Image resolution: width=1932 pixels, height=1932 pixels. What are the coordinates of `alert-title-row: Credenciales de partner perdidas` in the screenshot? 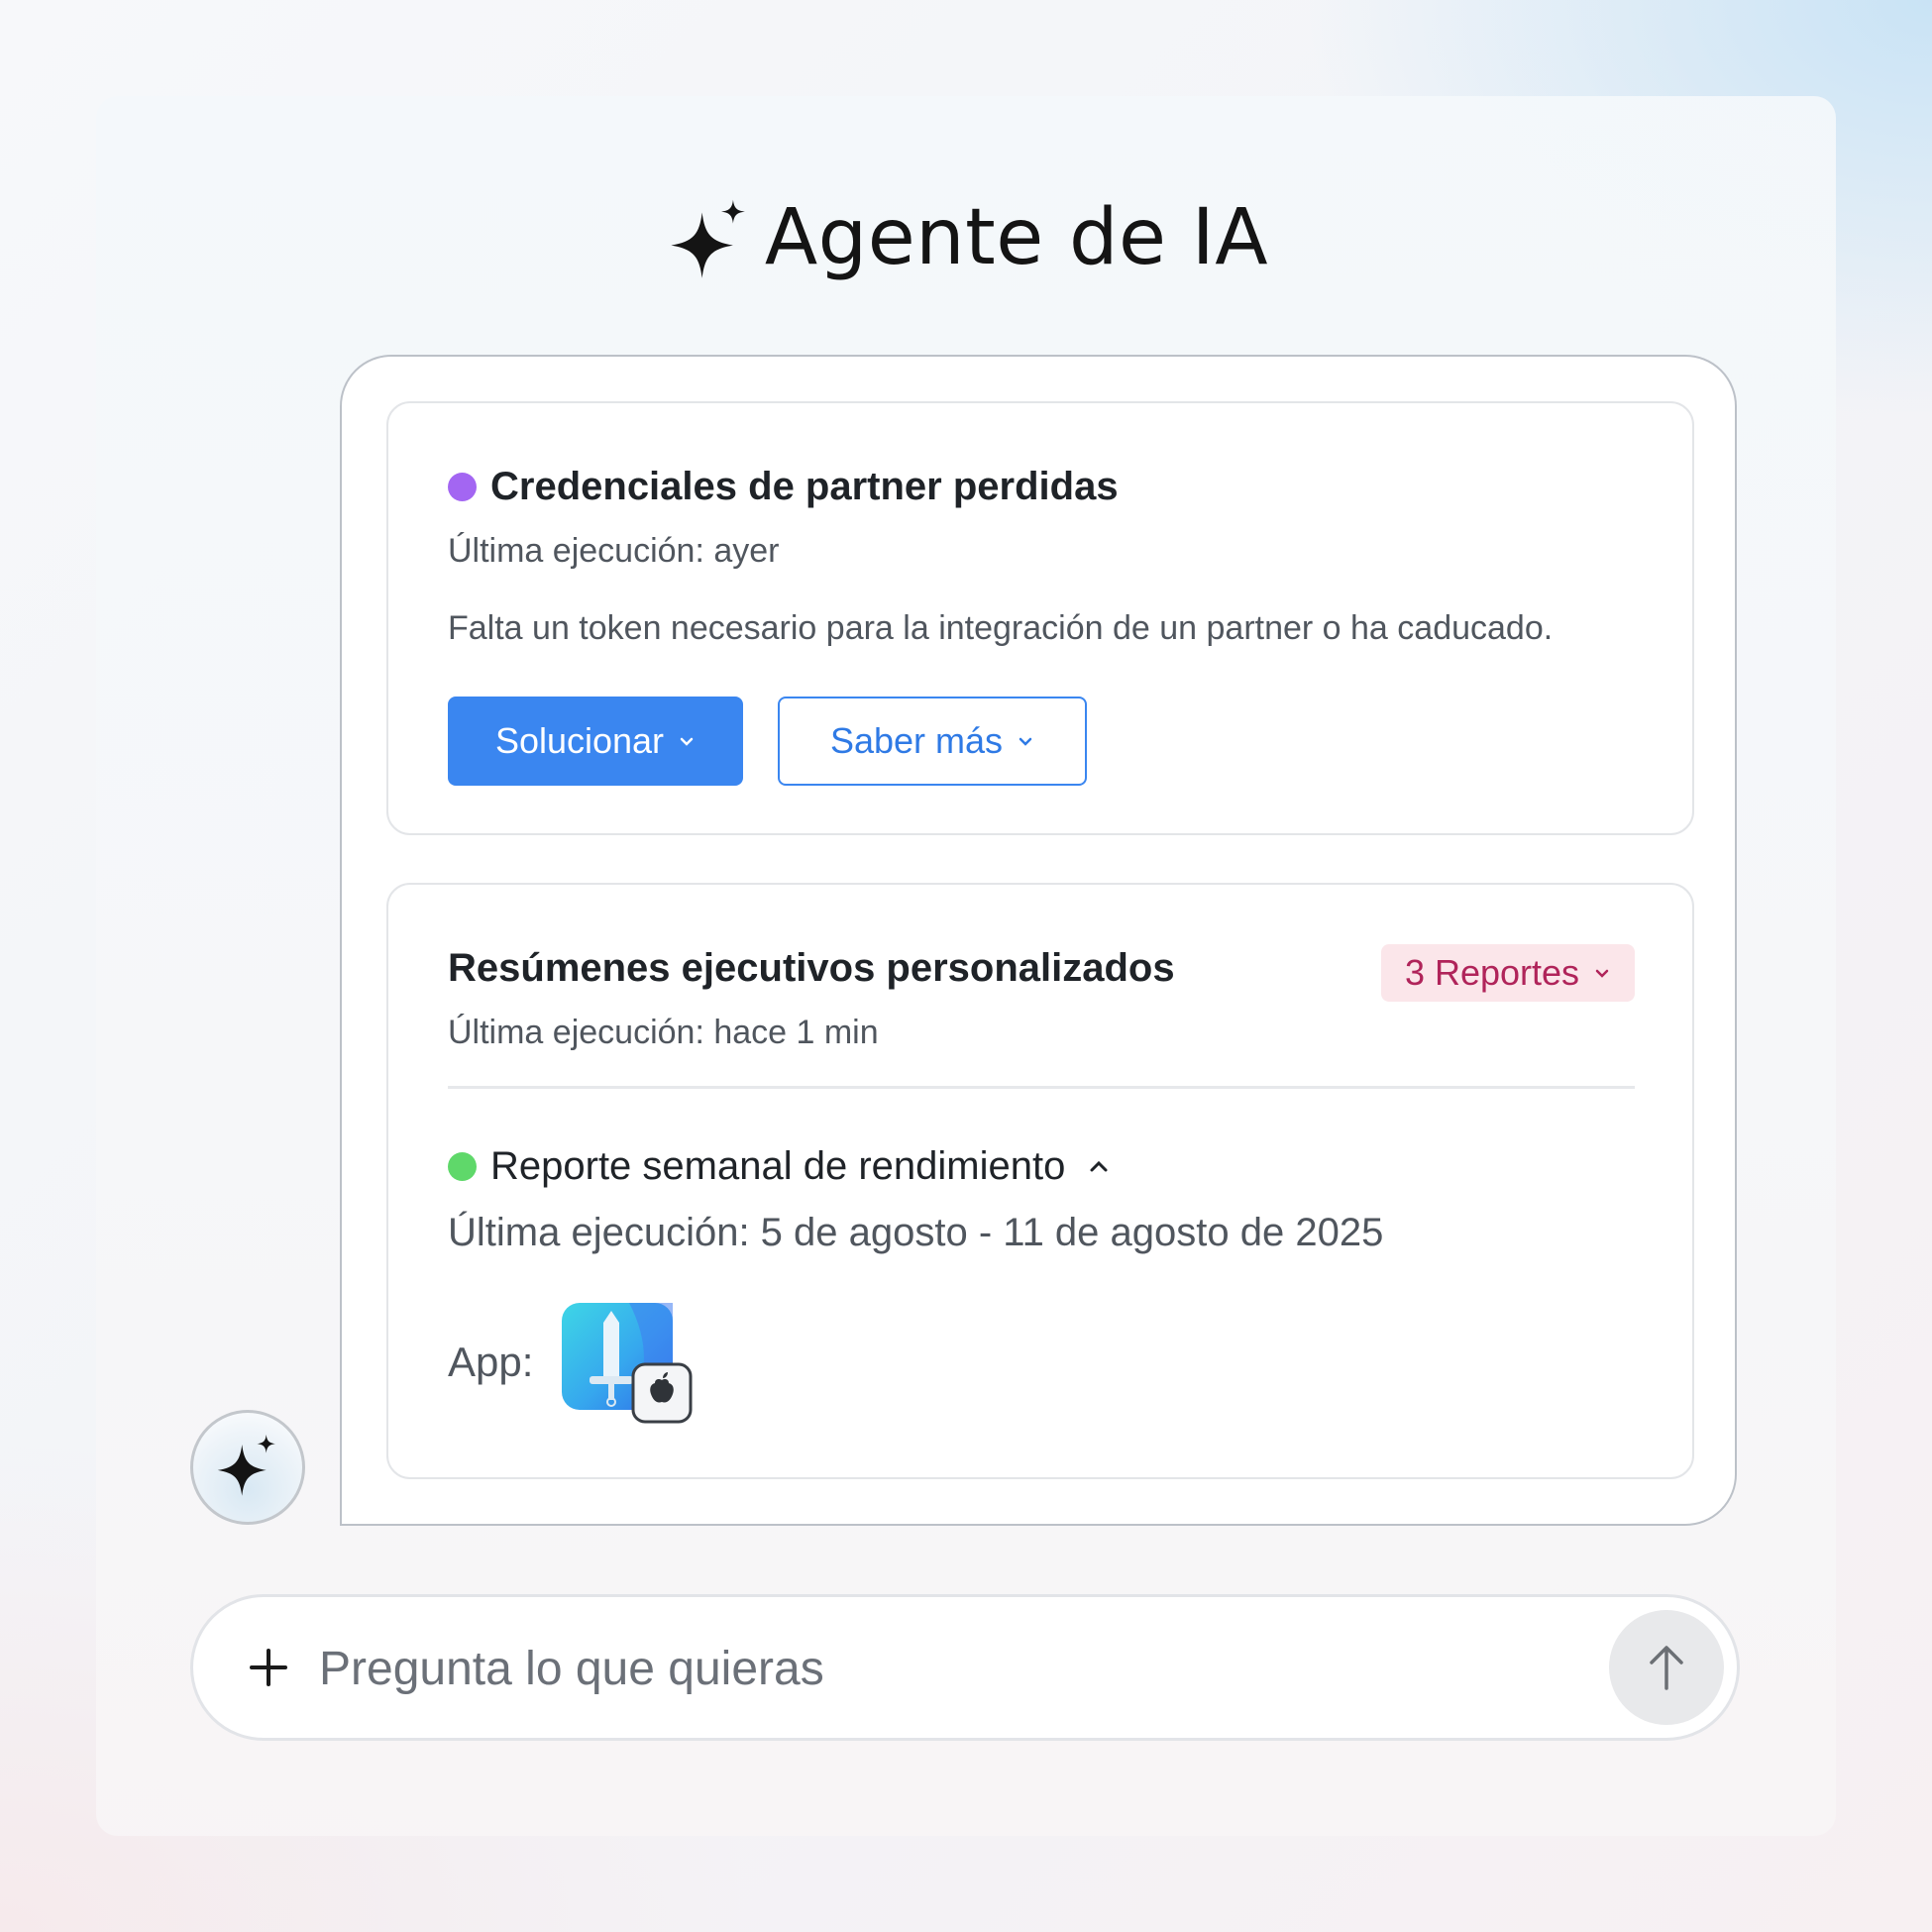 It's located at (783, 487).